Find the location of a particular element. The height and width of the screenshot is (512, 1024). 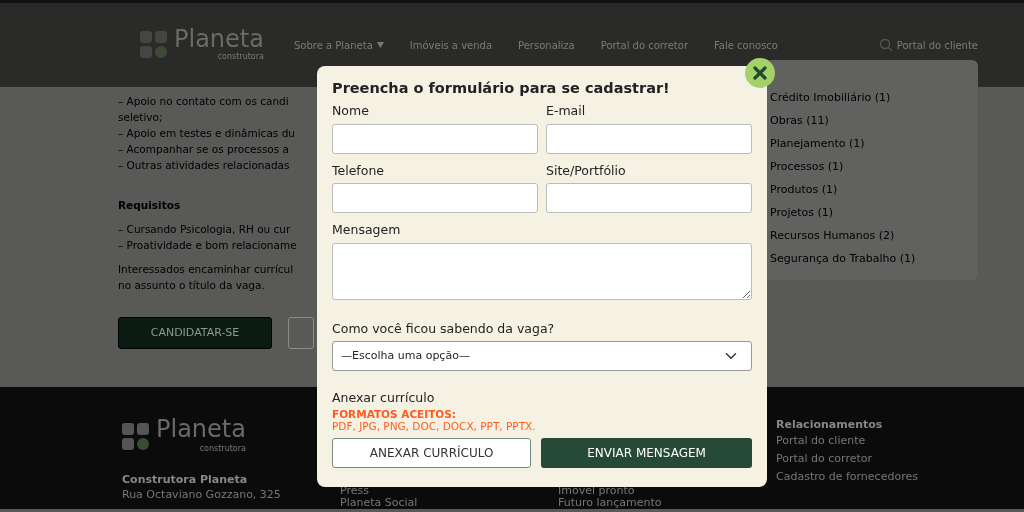

body-text: seletivo; is located at coordinates (141, 117).